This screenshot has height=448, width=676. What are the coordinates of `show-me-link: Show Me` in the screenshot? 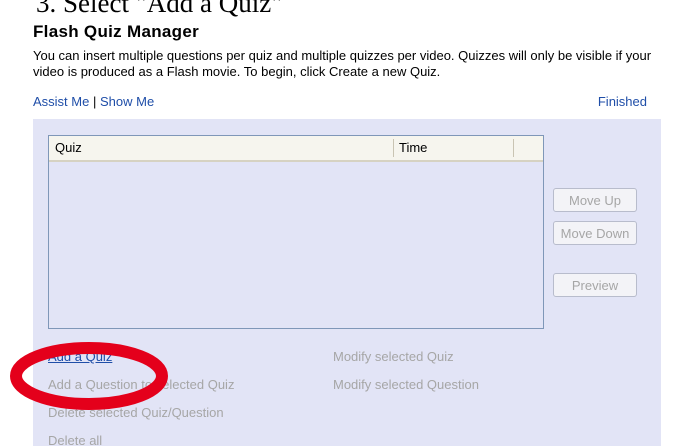 It's located at (127, 101).